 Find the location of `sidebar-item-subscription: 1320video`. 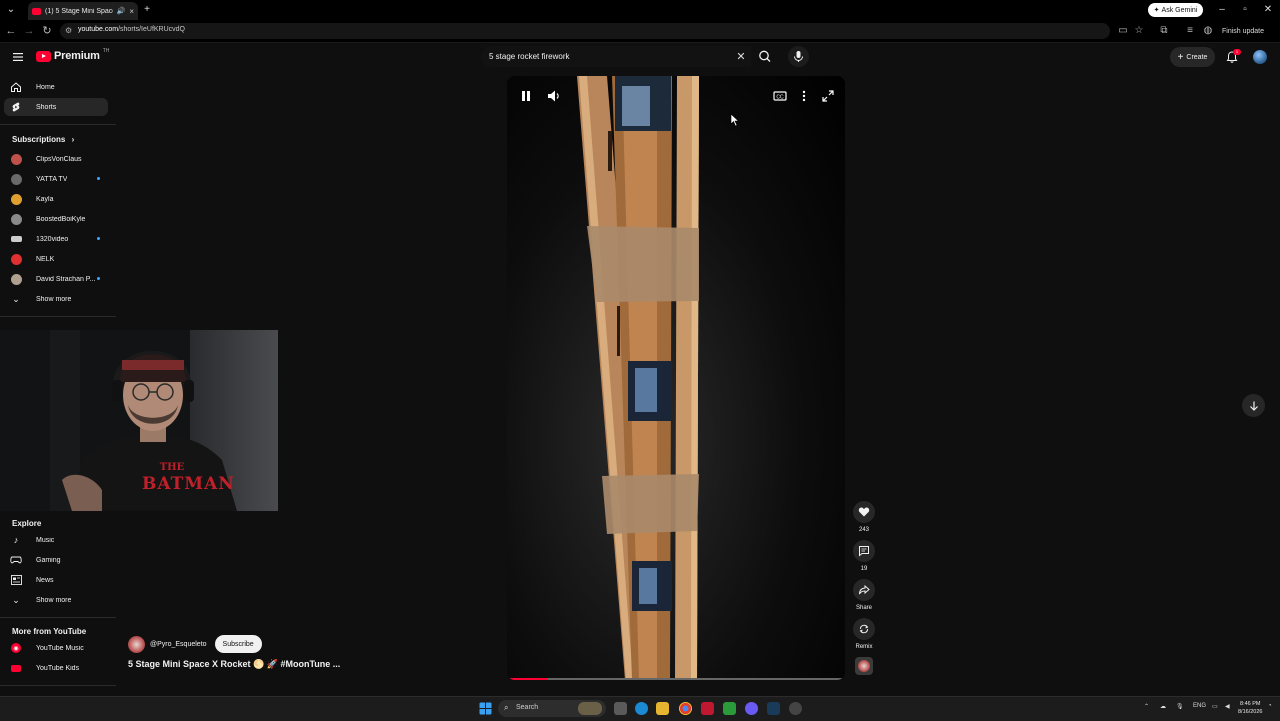

sidebar-item-subscription: 1320video is located at coordinates (56, 239).